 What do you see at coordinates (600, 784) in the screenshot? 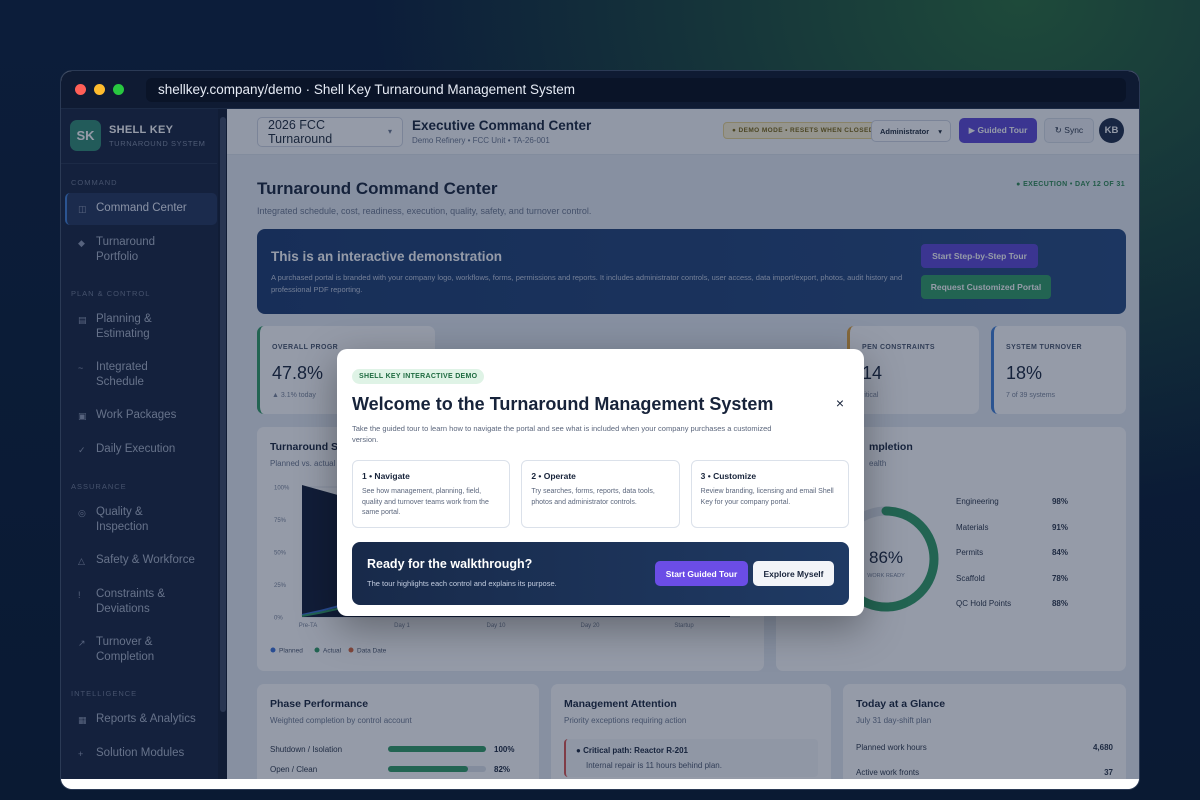
I see `window-bottom` at bounding box center [600, 784].